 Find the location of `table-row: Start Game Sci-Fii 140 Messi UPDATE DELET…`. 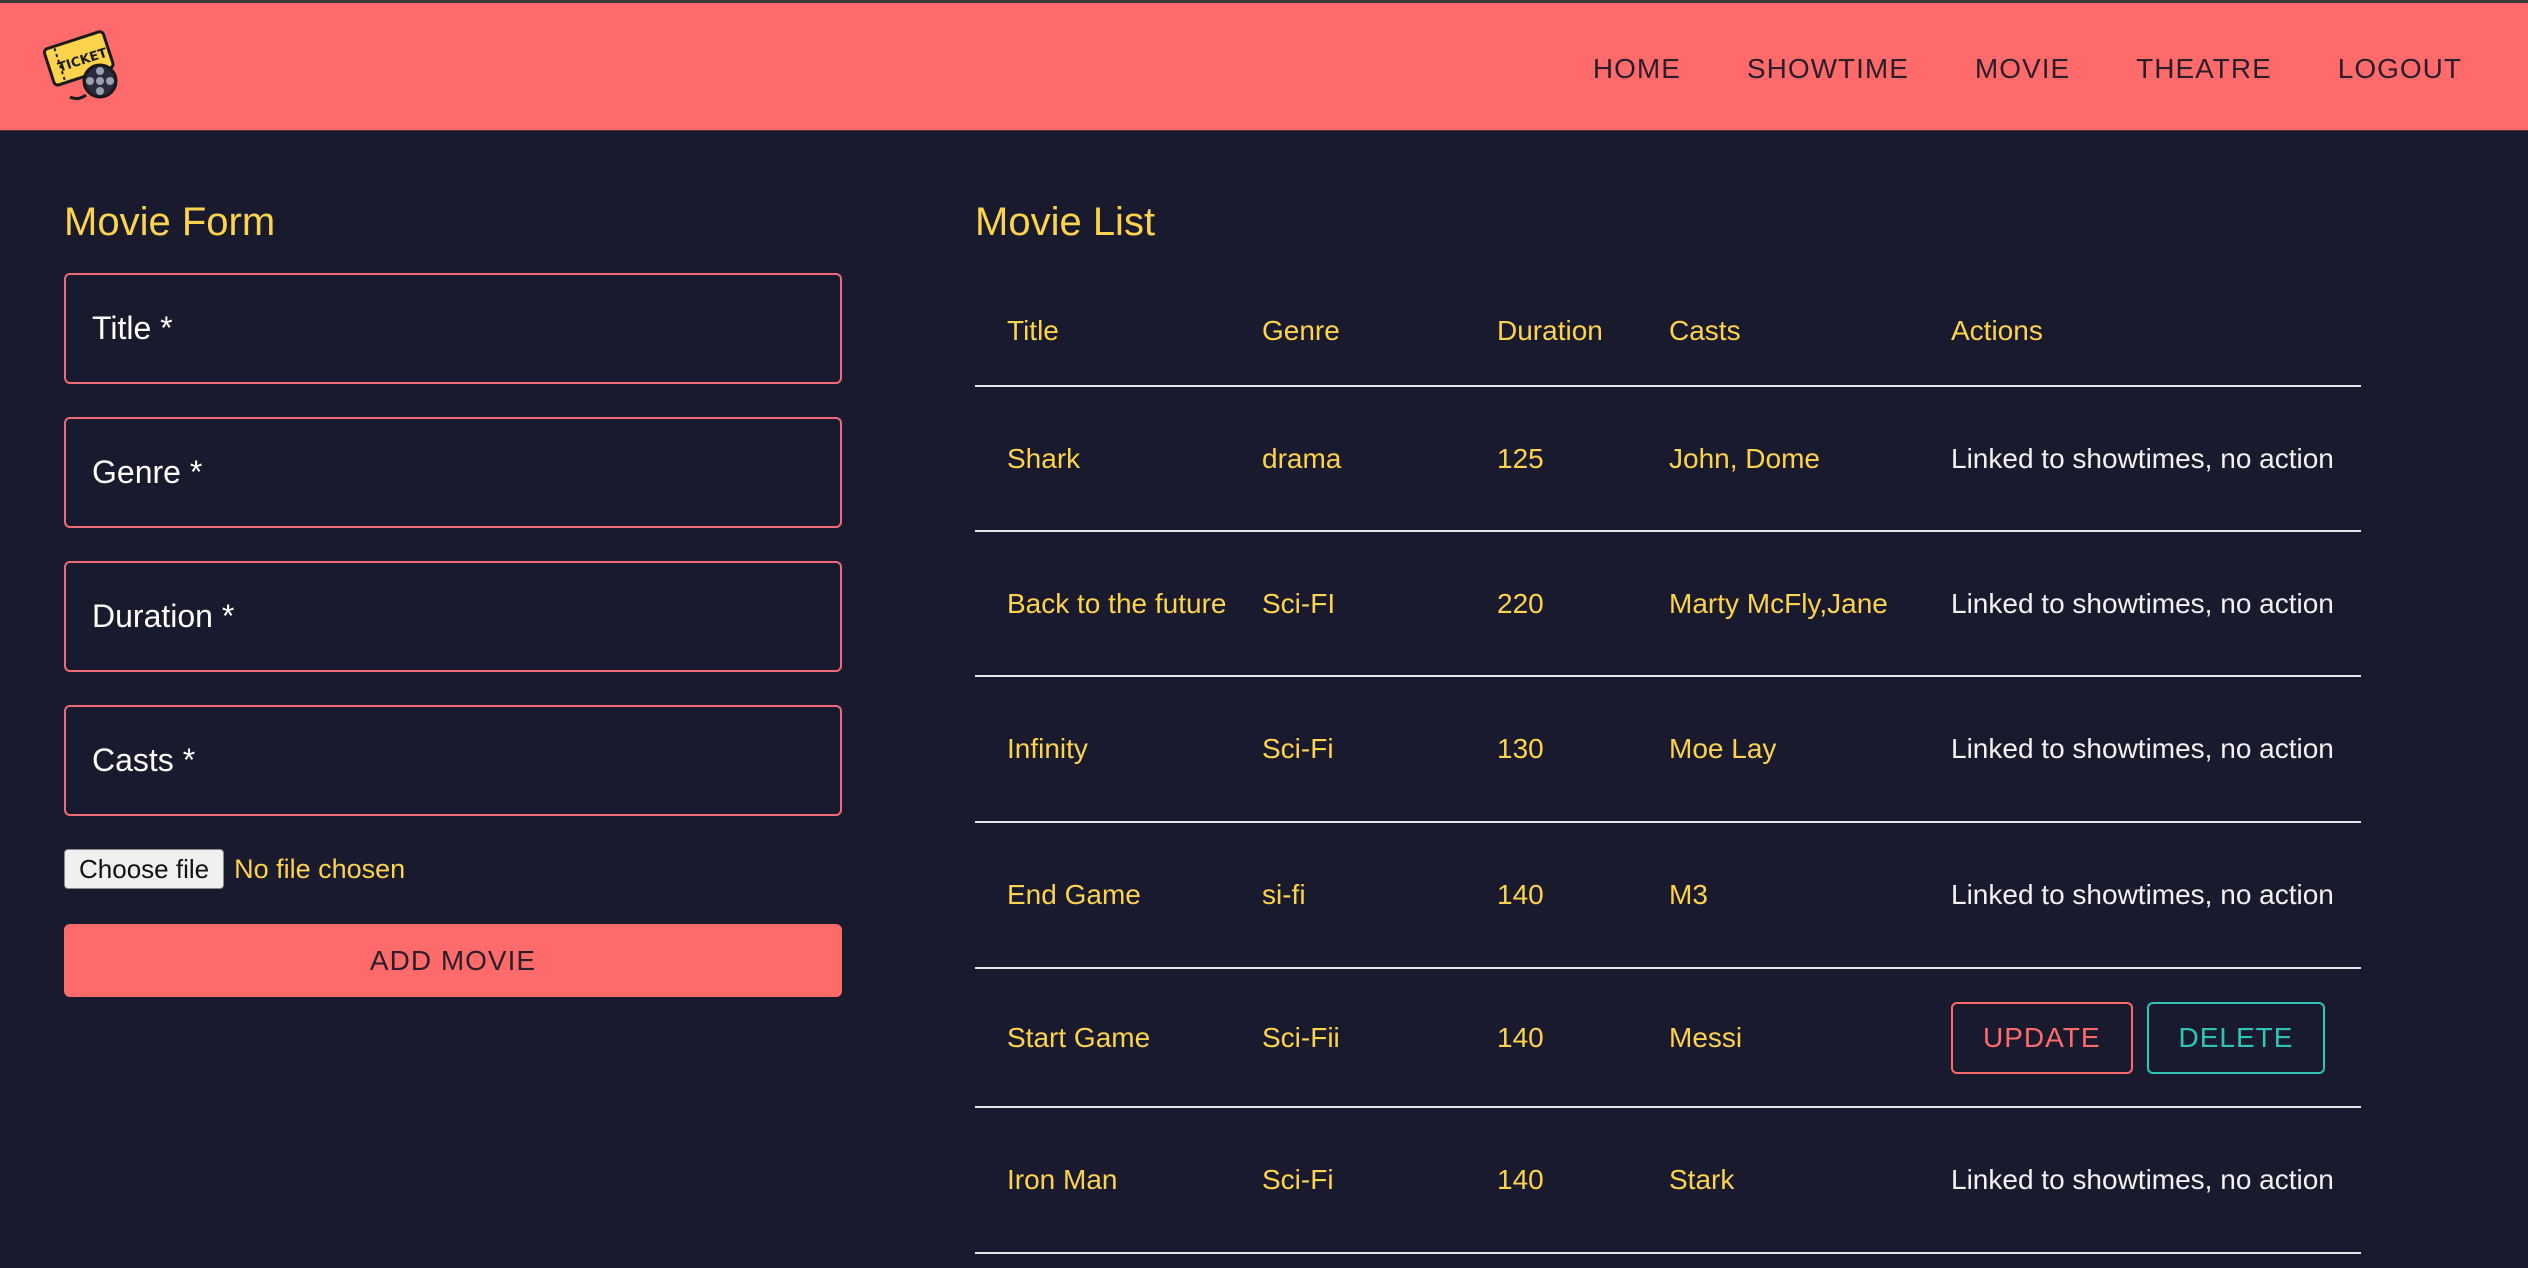

table-row: Start Game Sci-Fii 140 Messi UPDATE DELET… is located at coordinates (1668, 1038).